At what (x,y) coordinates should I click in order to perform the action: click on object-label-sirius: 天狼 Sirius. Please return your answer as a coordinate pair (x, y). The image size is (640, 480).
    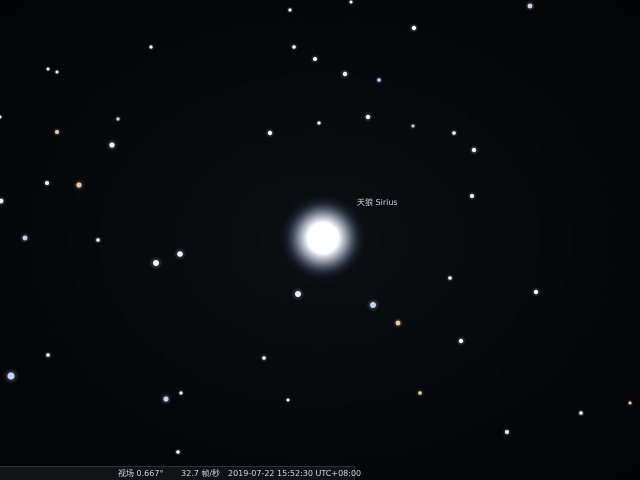
    Looking at the image, I should click on (377, 202).